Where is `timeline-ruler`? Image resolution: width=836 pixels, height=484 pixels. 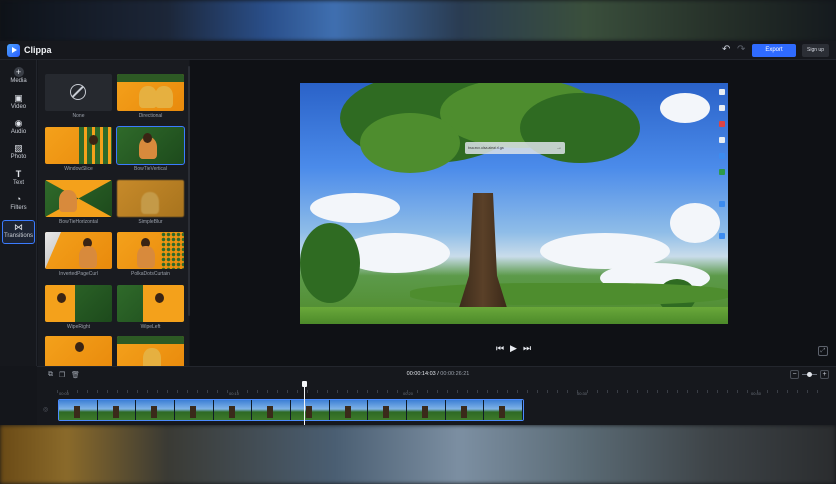
timeline-ruler is located at coordinates (442, 389).